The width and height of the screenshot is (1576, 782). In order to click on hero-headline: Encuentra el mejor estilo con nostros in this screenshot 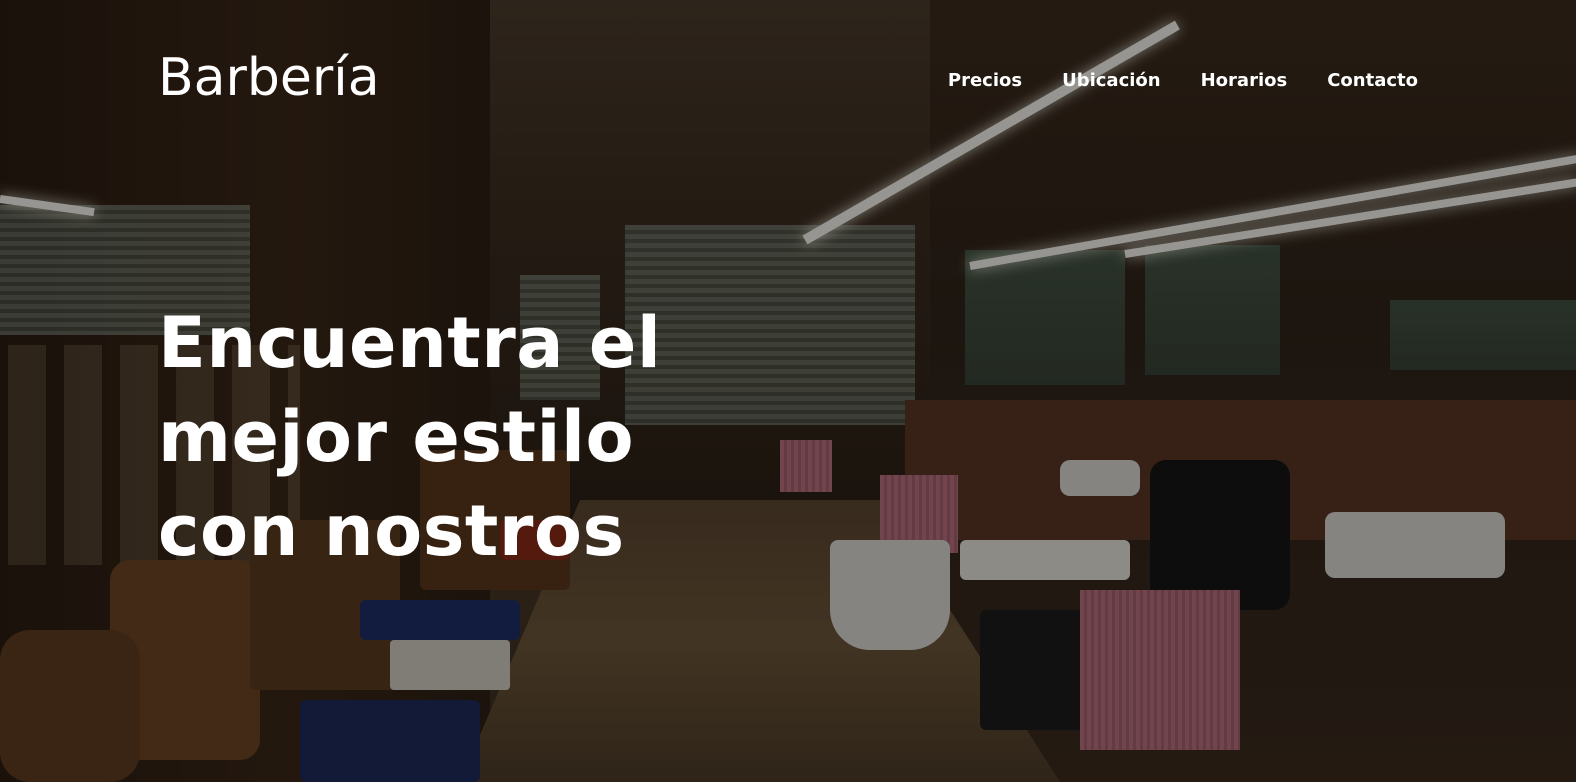, I will do `click(410, 437)`.